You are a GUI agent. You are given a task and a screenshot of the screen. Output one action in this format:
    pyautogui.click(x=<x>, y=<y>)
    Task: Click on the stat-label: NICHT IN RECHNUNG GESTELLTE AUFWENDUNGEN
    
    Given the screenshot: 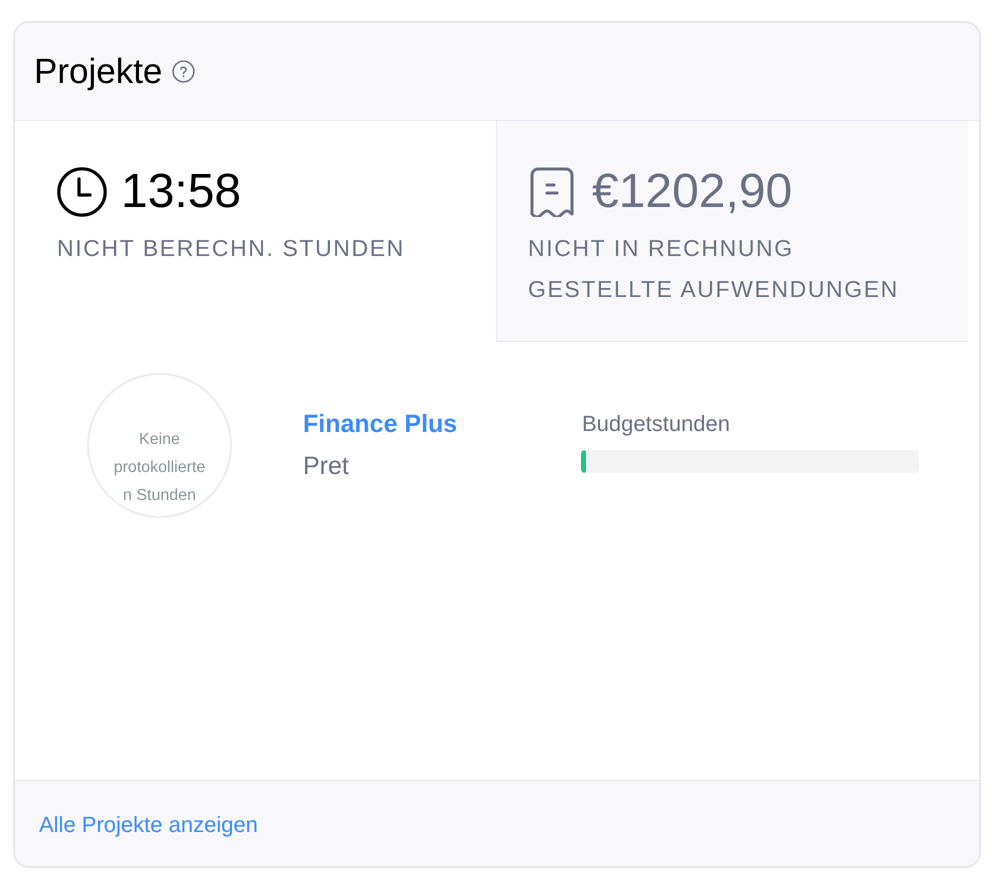 What is the action you would take?
    pyautogui.click(x=714, y=269)
    